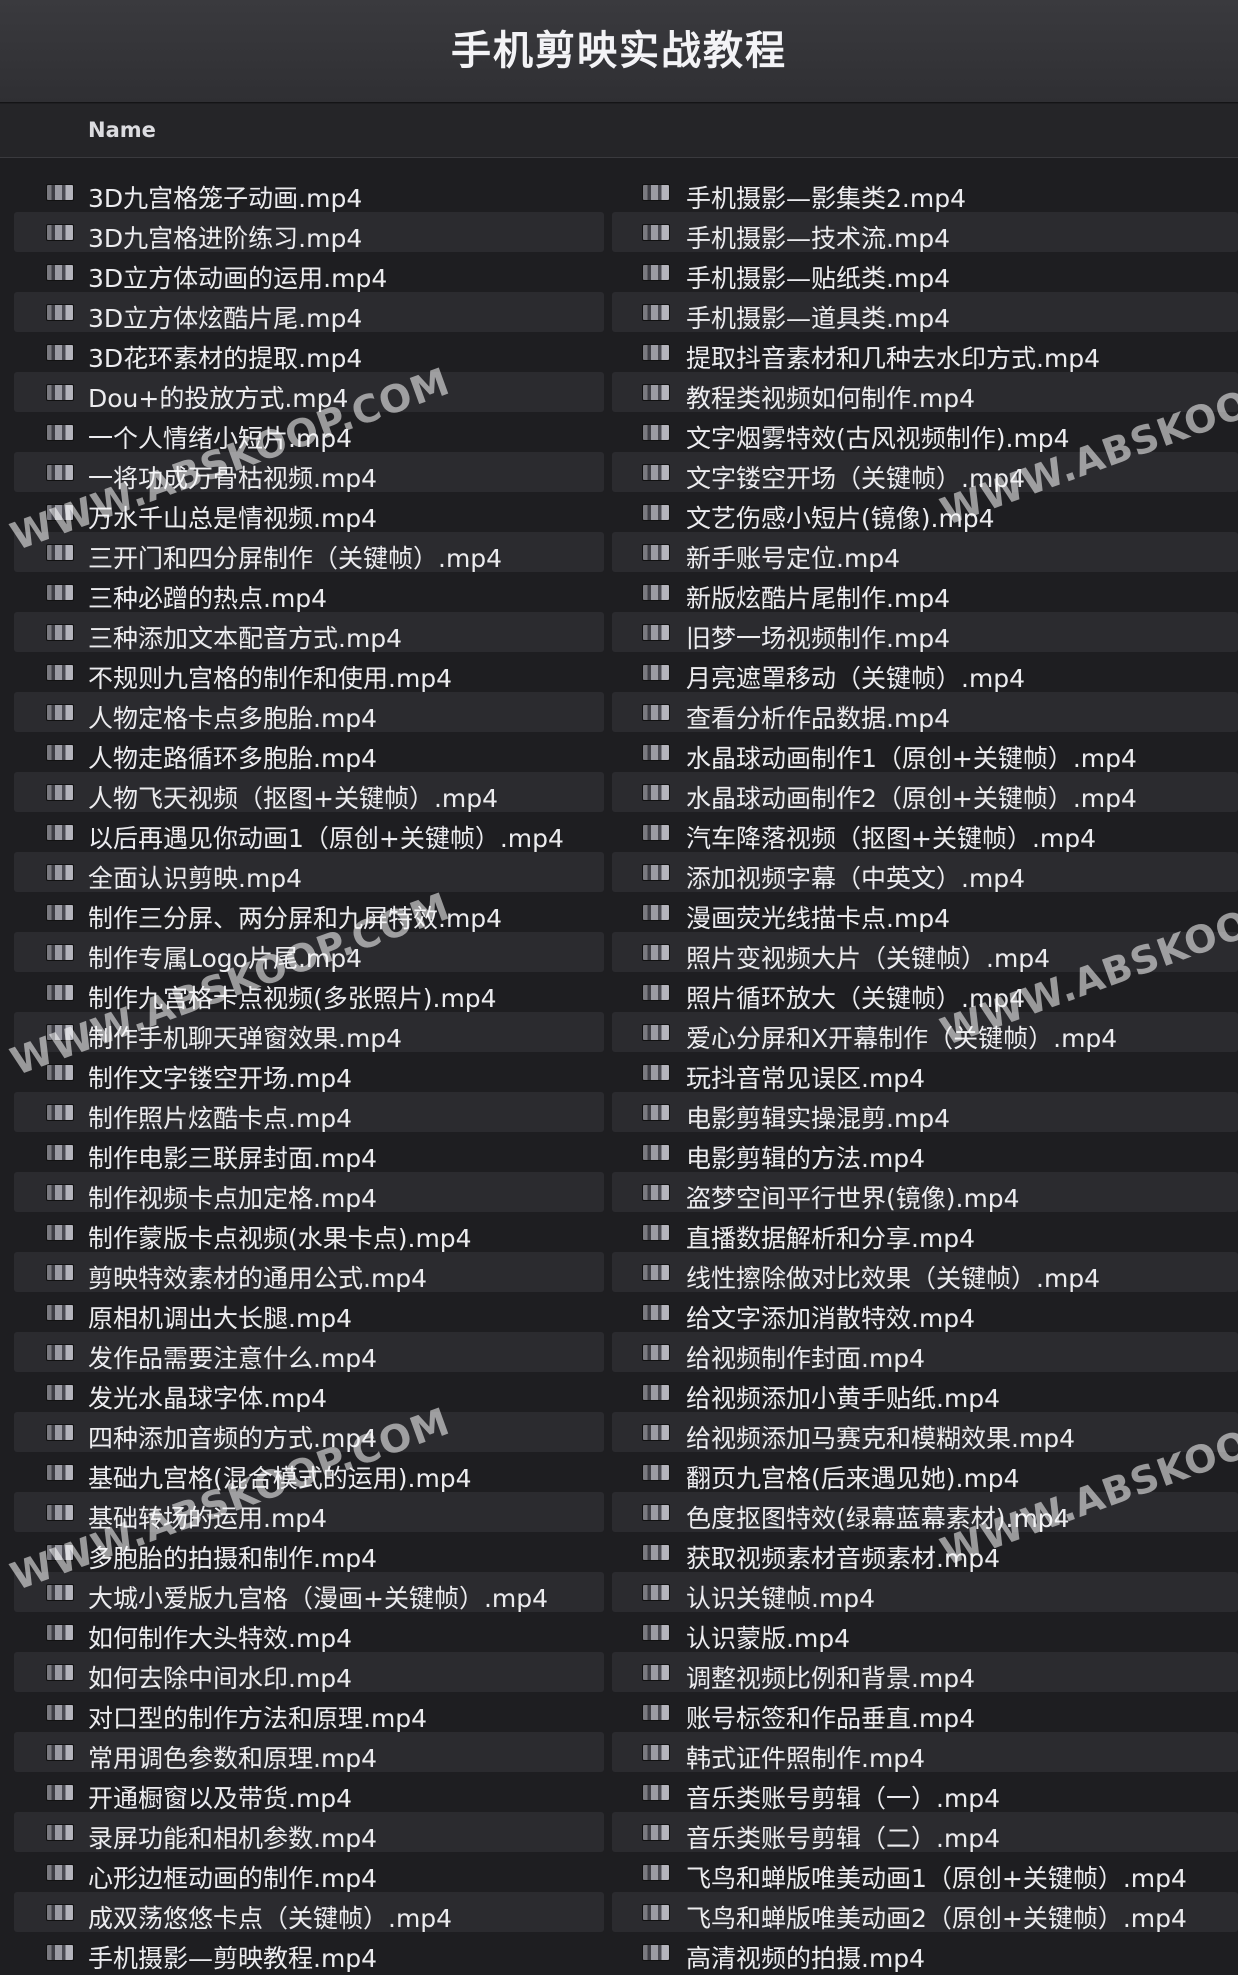 This screenshot has width=1238, height=1975. I want to click on file-row: 发光水晶球字体.mp4, so click(309, 1392).